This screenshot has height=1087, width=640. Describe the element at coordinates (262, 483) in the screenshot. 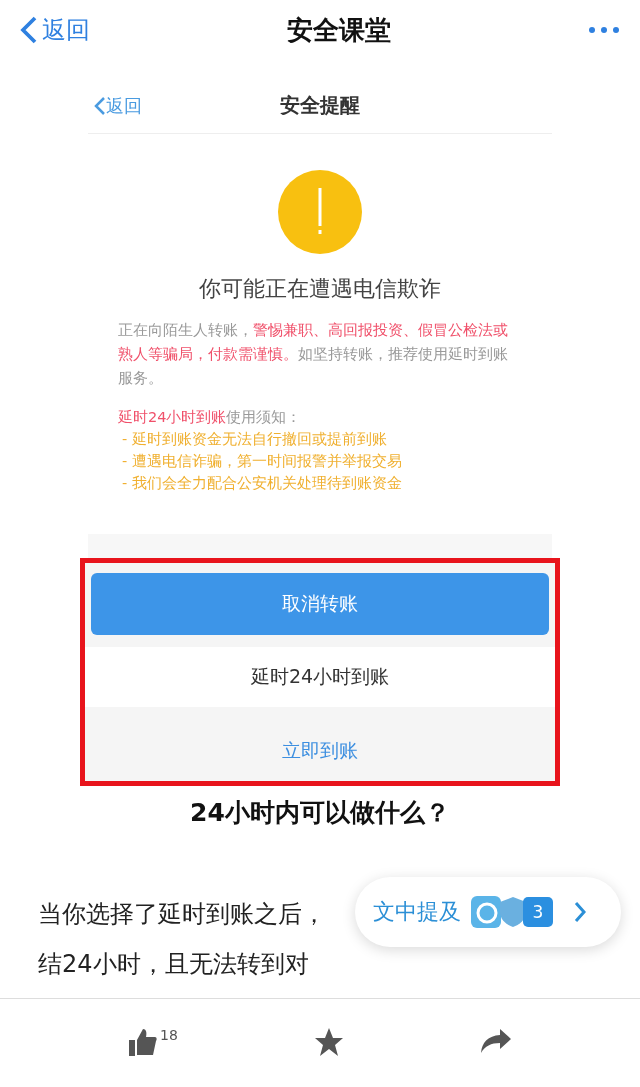

I see `notice-item: - 我们会全力配合公安机关处理待到账资金` at that location.